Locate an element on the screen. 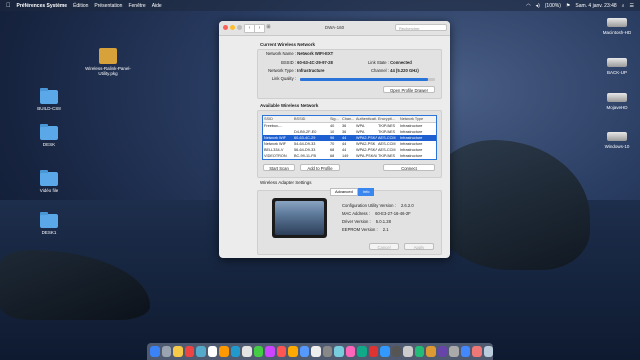 Image resolution: width=640 pixels, height=360 pixels. driver-value: 5.0.1.28 is located at coordinates (383, 221).